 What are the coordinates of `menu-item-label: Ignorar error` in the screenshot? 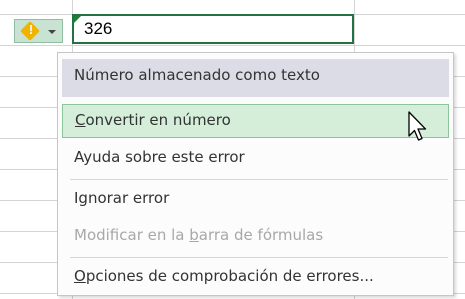 It's located at (122, 198).